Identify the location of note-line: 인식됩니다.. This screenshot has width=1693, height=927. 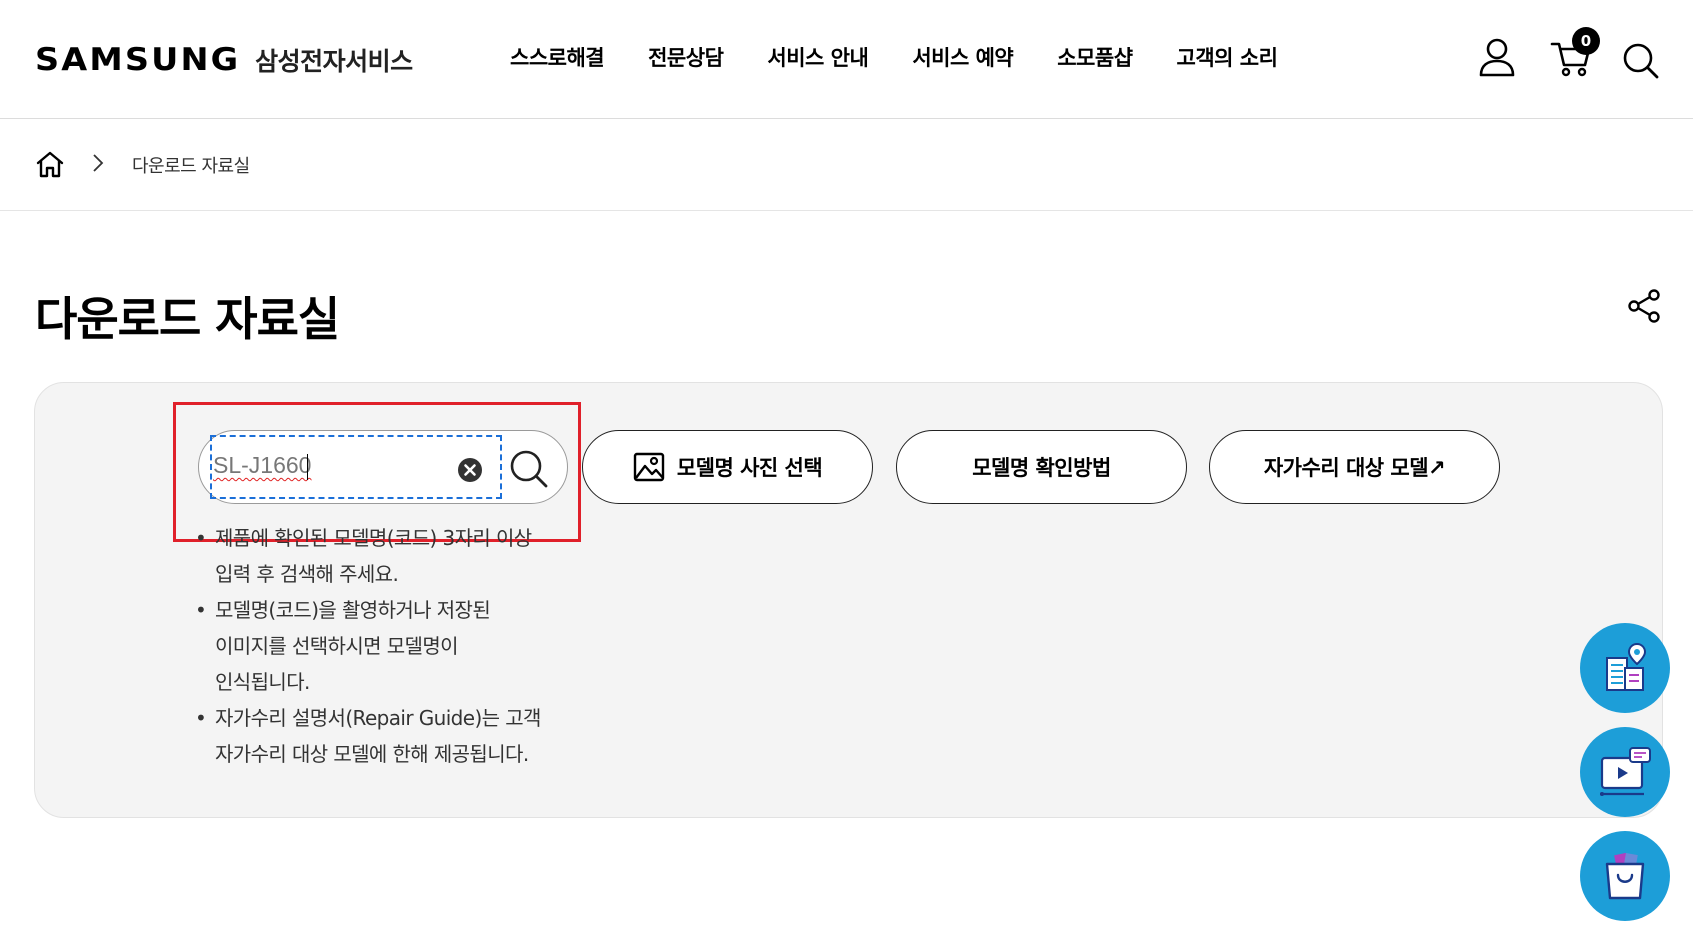
(262, 682).